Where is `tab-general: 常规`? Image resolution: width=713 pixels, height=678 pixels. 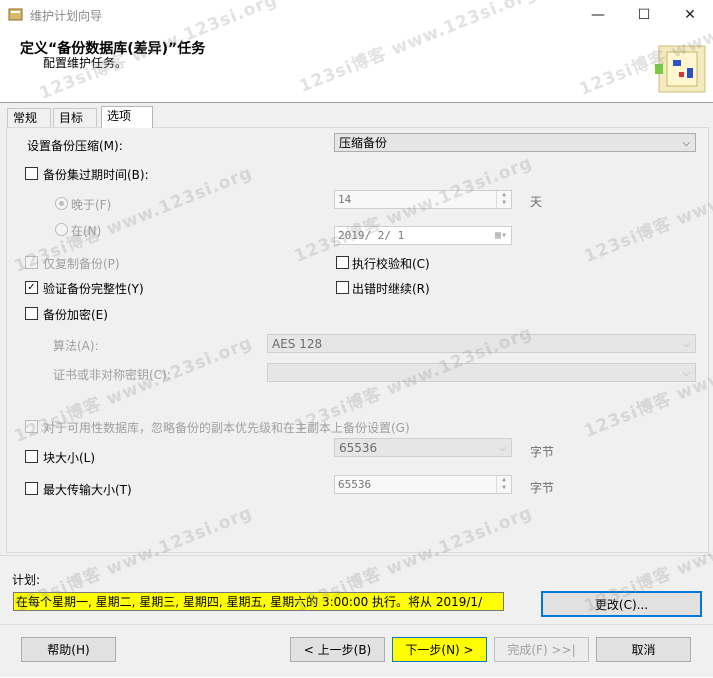
tab-general: 常规 is located at coordinates (29, 118).